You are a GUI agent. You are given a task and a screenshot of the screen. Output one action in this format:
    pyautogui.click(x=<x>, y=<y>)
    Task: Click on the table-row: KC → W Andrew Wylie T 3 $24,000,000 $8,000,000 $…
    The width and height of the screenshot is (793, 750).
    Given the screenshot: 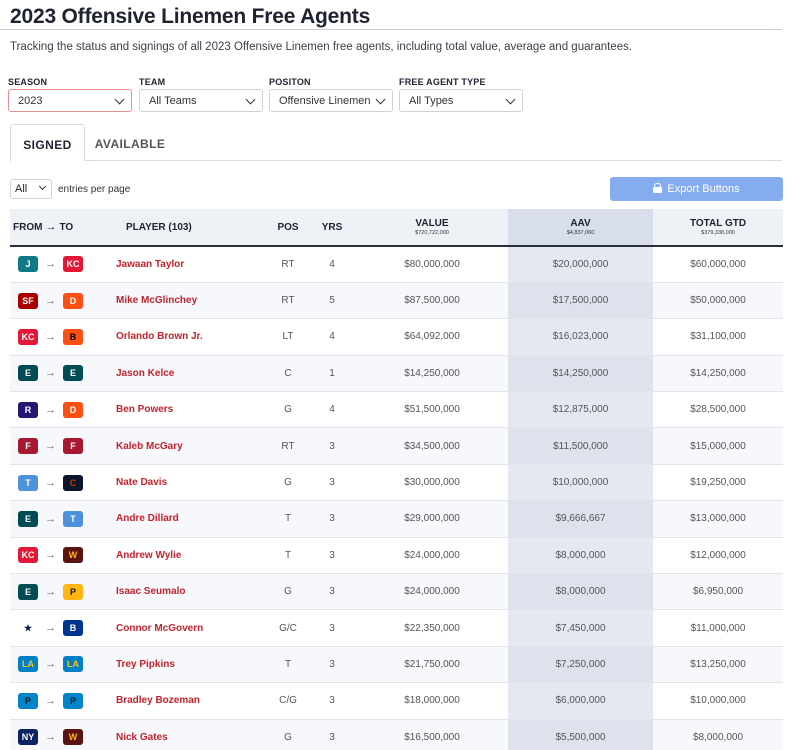 What is the action you would take?
    pyautogui.click(x=396, y=556)
    